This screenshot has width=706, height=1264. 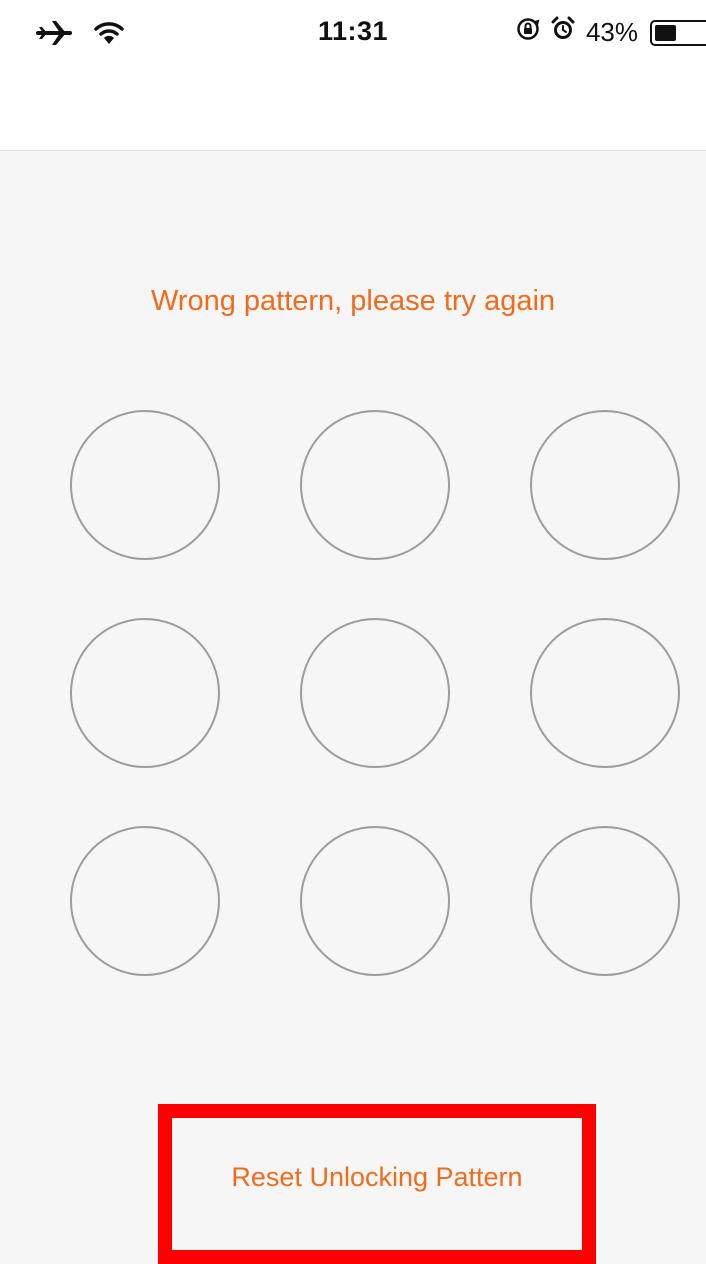 I want to click on rotation-lock-icon, so click(x=528, y=32).